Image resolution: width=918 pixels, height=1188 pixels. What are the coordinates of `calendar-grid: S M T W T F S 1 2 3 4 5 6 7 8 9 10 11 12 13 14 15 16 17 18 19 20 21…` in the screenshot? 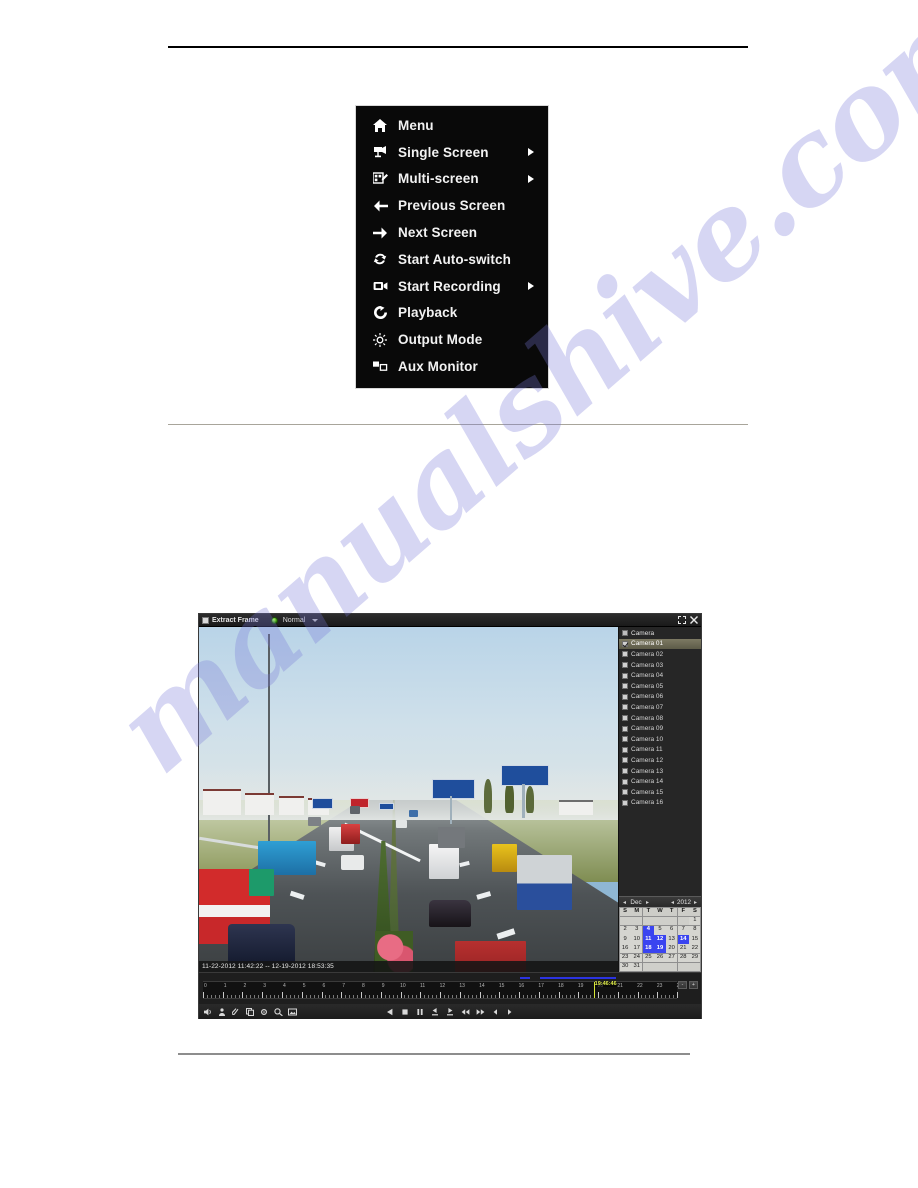 It's located at (660, 939).